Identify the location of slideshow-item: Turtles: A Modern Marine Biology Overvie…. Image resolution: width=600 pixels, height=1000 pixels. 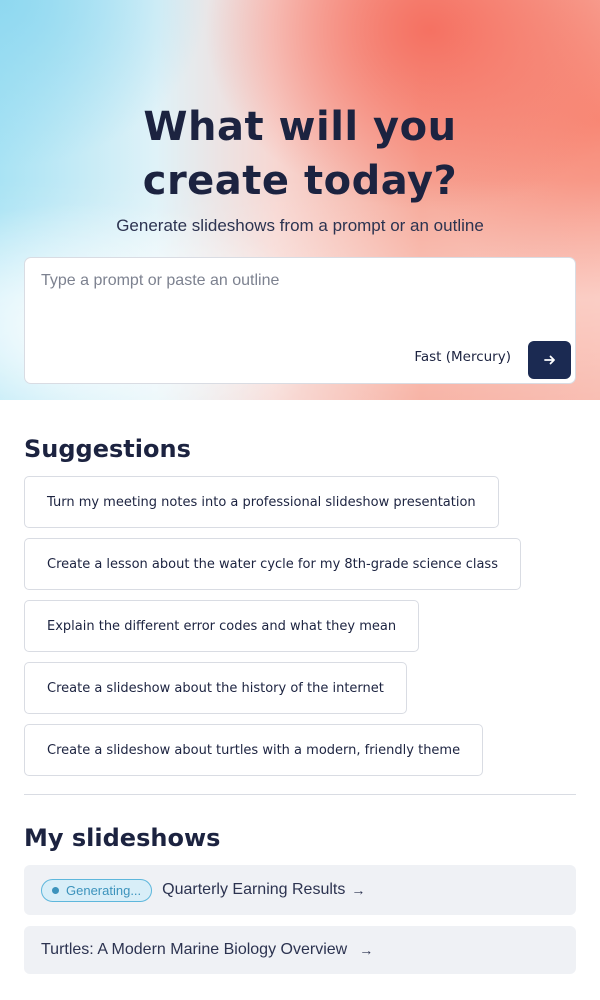
(300, 950).